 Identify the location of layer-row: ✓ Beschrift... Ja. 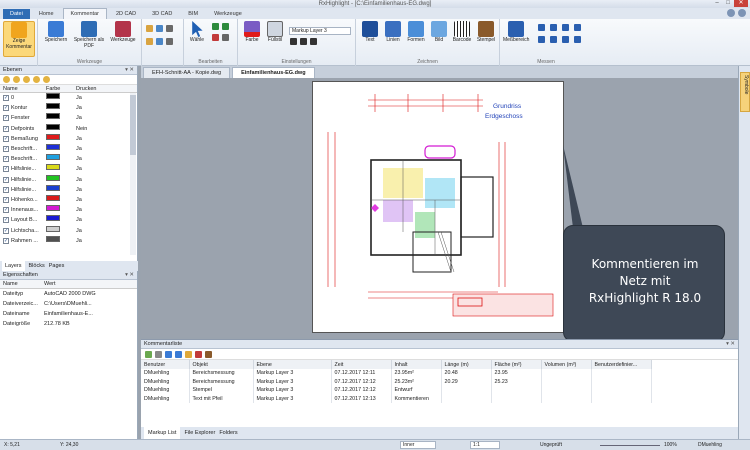
(68, 159).